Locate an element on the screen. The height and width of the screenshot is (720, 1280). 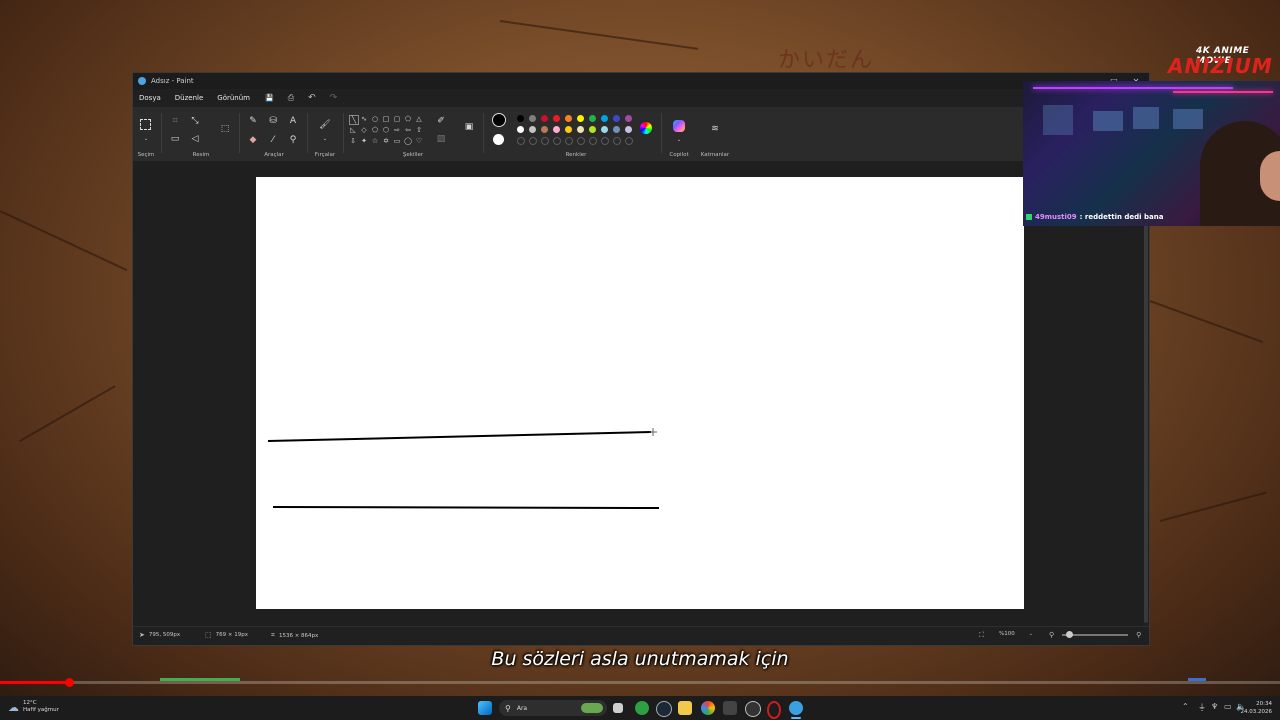
zoom-dropdown: %100 ⌄ is located at coordinates (1019, 634).